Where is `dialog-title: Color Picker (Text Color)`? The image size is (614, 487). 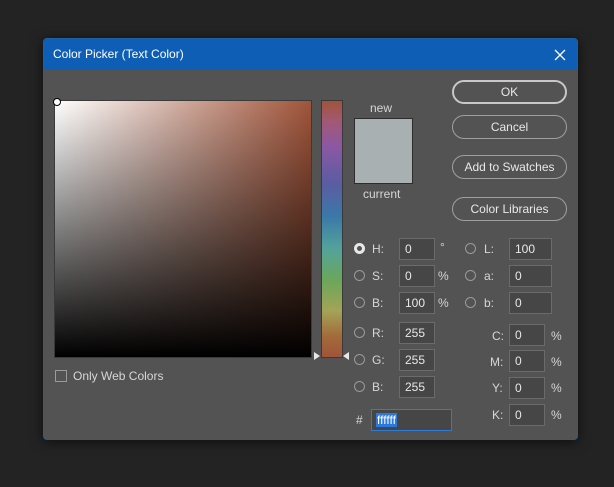
dialog-title: Color Picker (Text Color) is located at coordinates (118, 54).